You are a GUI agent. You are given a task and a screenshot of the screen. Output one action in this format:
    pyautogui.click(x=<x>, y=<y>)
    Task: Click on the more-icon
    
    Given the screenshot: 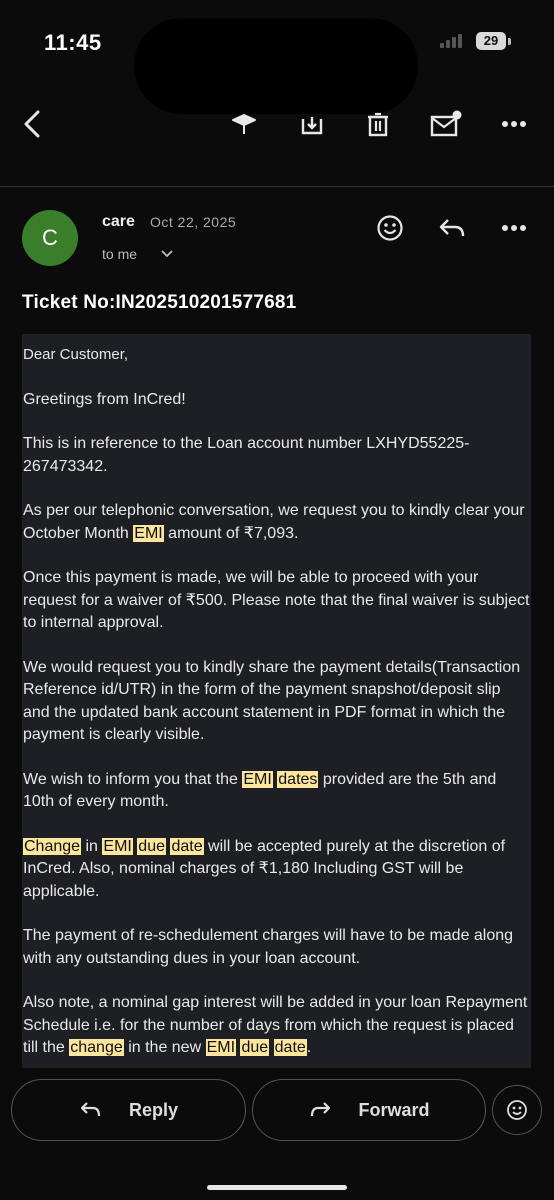 What is the action you would take?
    pyautogui.click(x=514, y=124)
    